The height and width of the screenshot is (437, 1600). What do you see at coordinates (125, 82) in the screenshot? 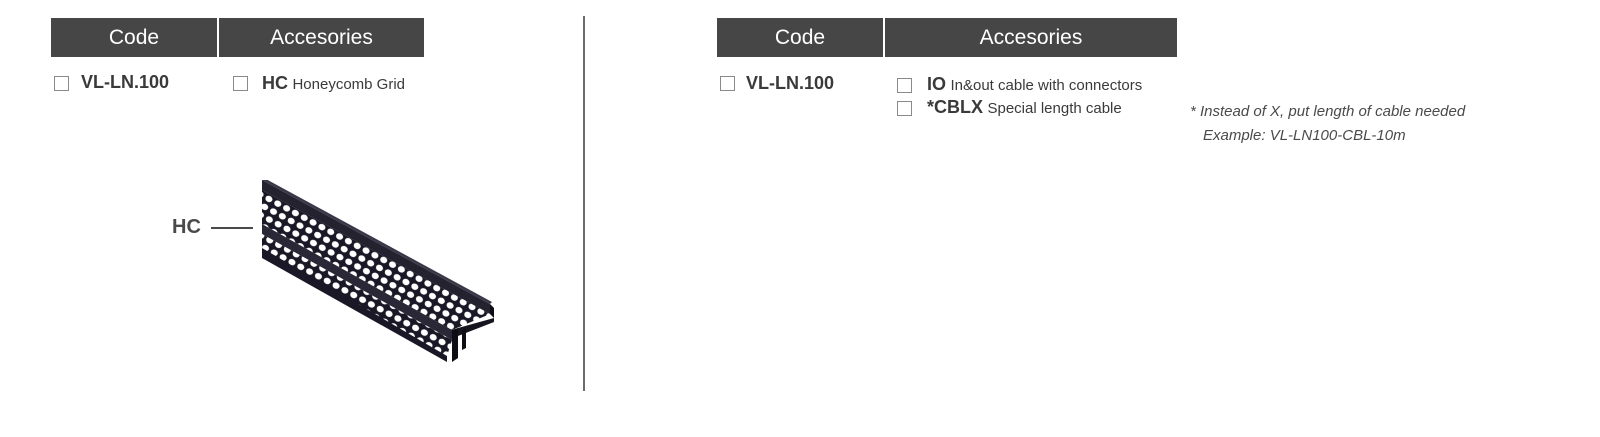
I see `left-code-value: VL-LN.100` at bounding box center [125, 82].